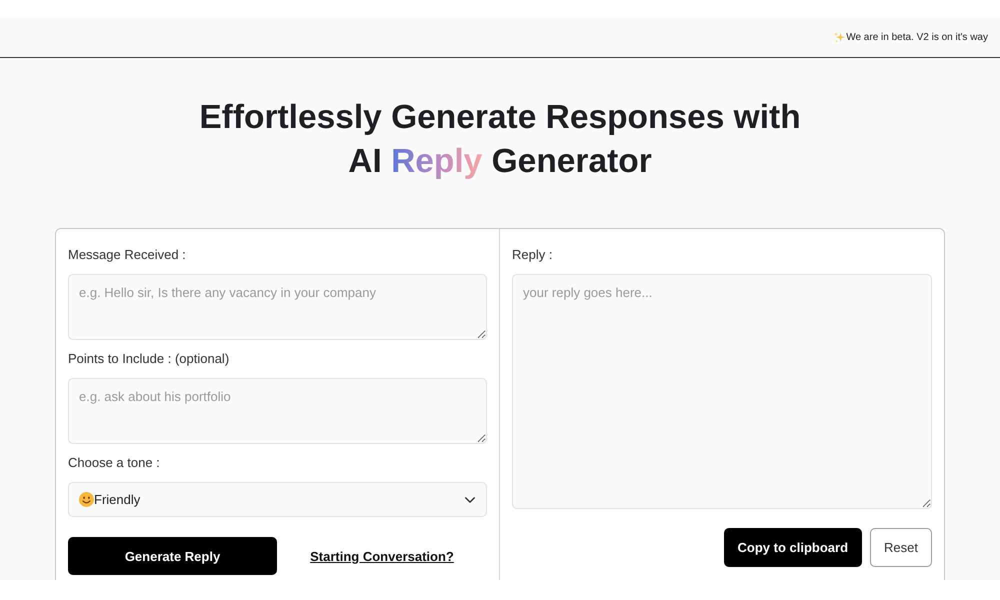  I want to click on beta-notice: We are in beta. V2 is on it's way, so click(917, 37).